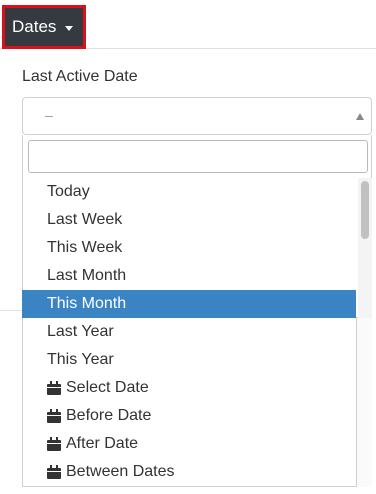 This screenshot has width=376, height=494. What do you see at coordinates (198, 156) in the screenshot?
I see `dropdown-search-input` at bounding box center [198, 156].